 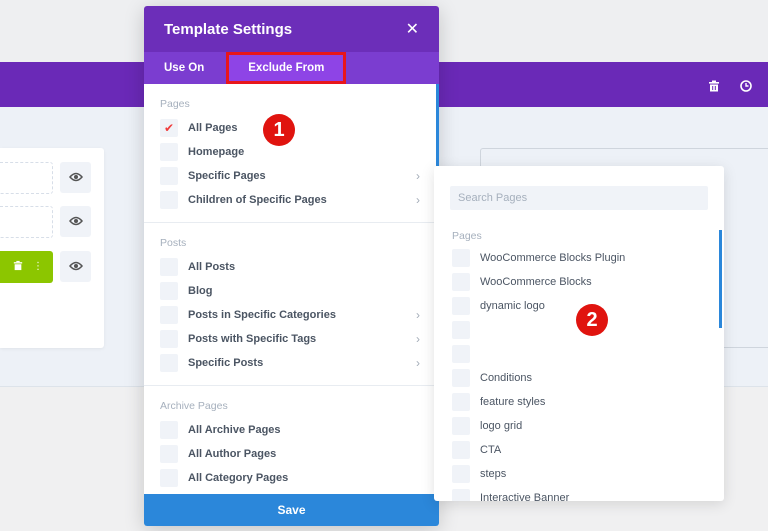 I want to click on option-label: Specific Posts, so click(x=226, y=363).